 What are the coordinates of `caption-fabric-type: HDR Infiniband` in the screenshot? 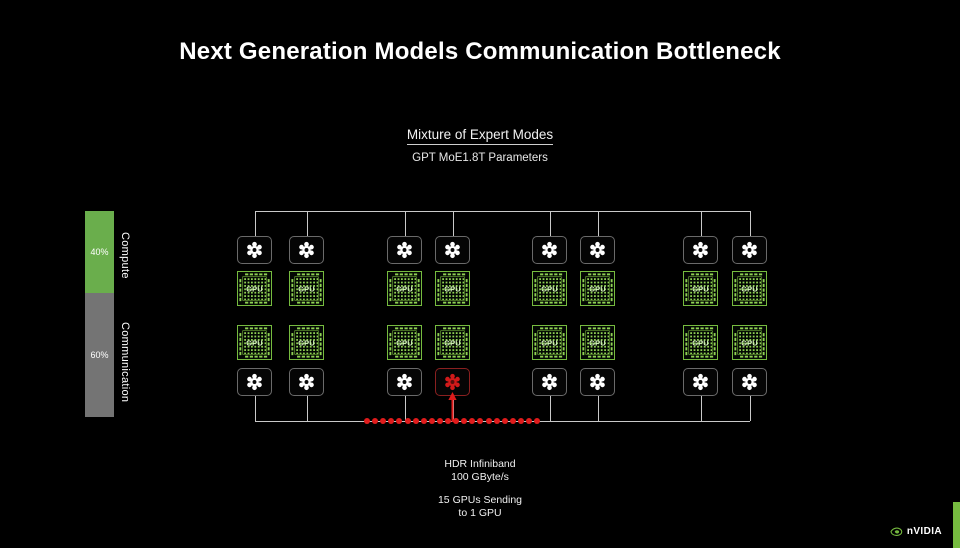 It's located at (480, 464).